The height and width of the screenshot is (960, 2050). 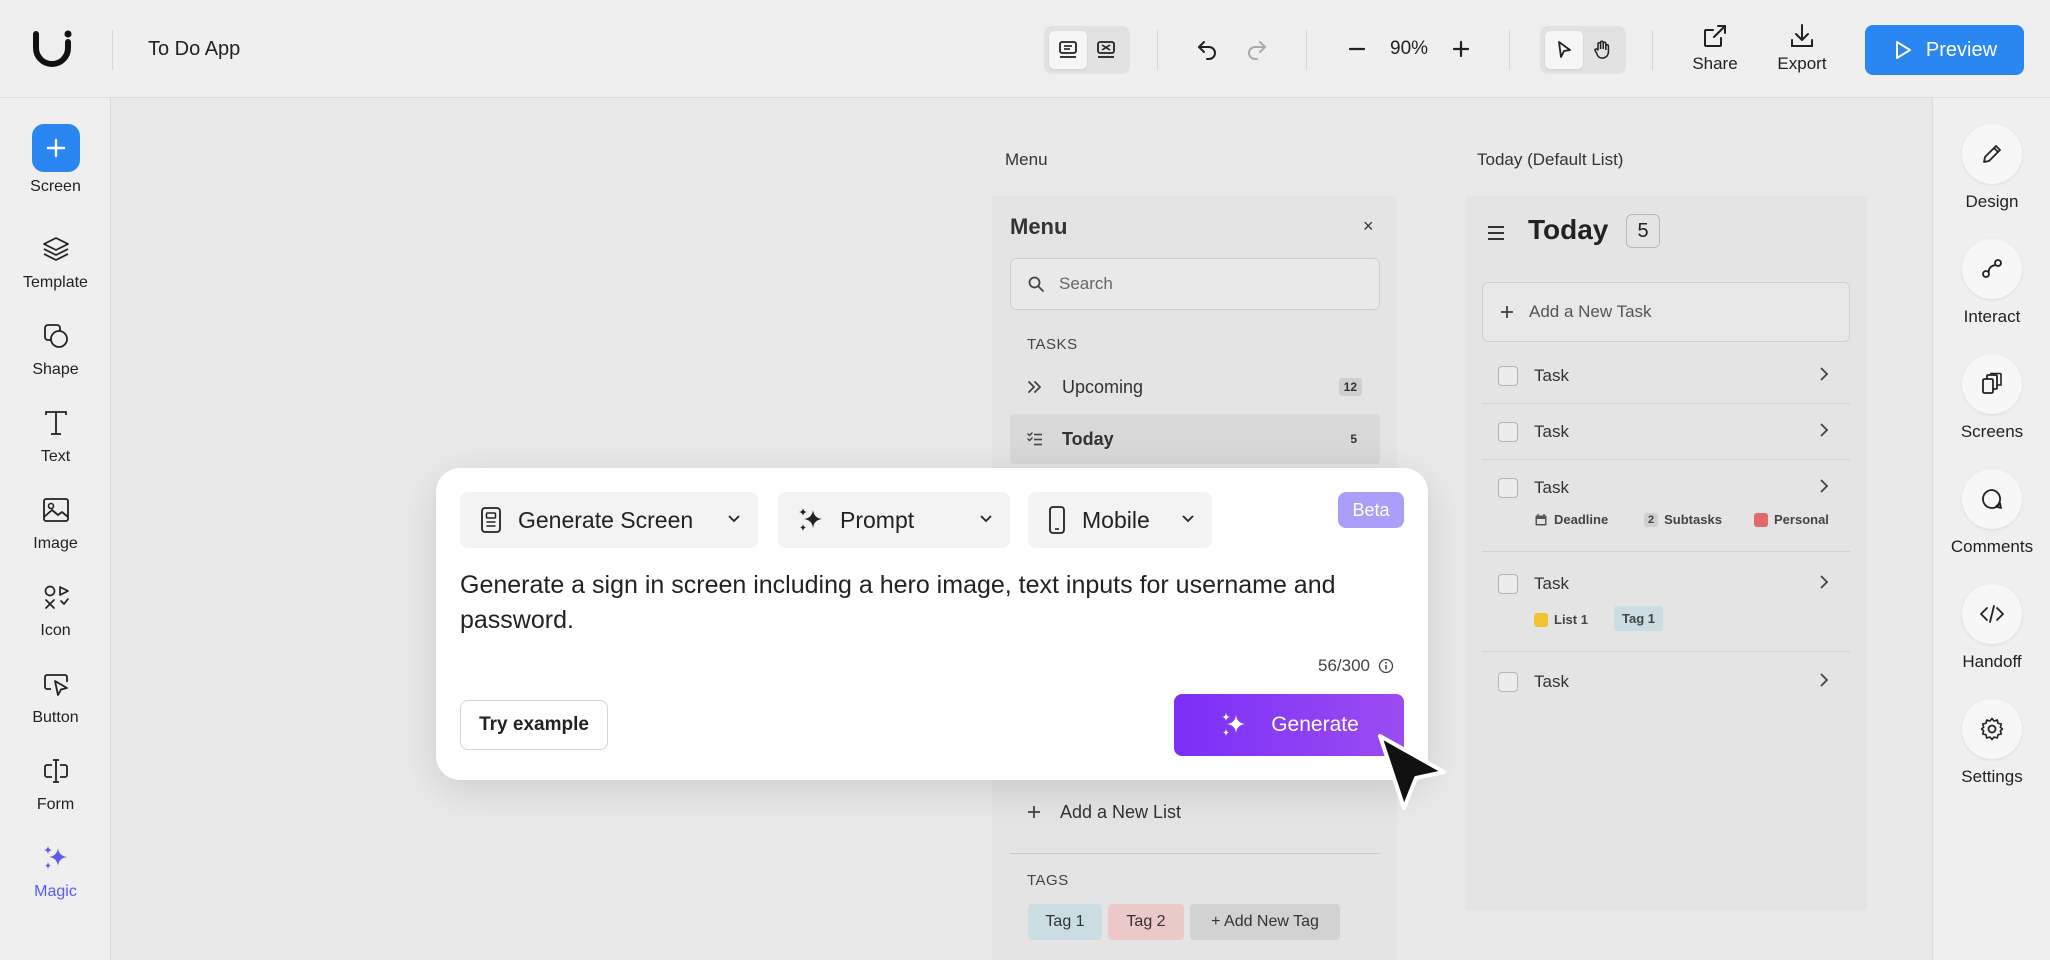 I want to click on comments-tool: Comments, so click(x=1991, y=513).